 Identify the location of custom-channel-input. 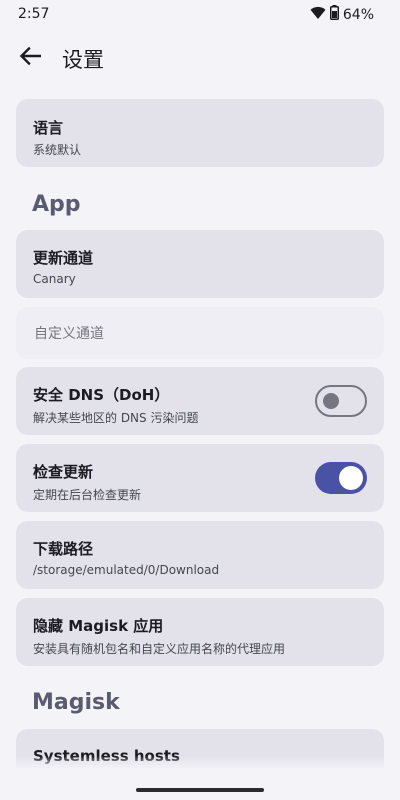
(202, 334).